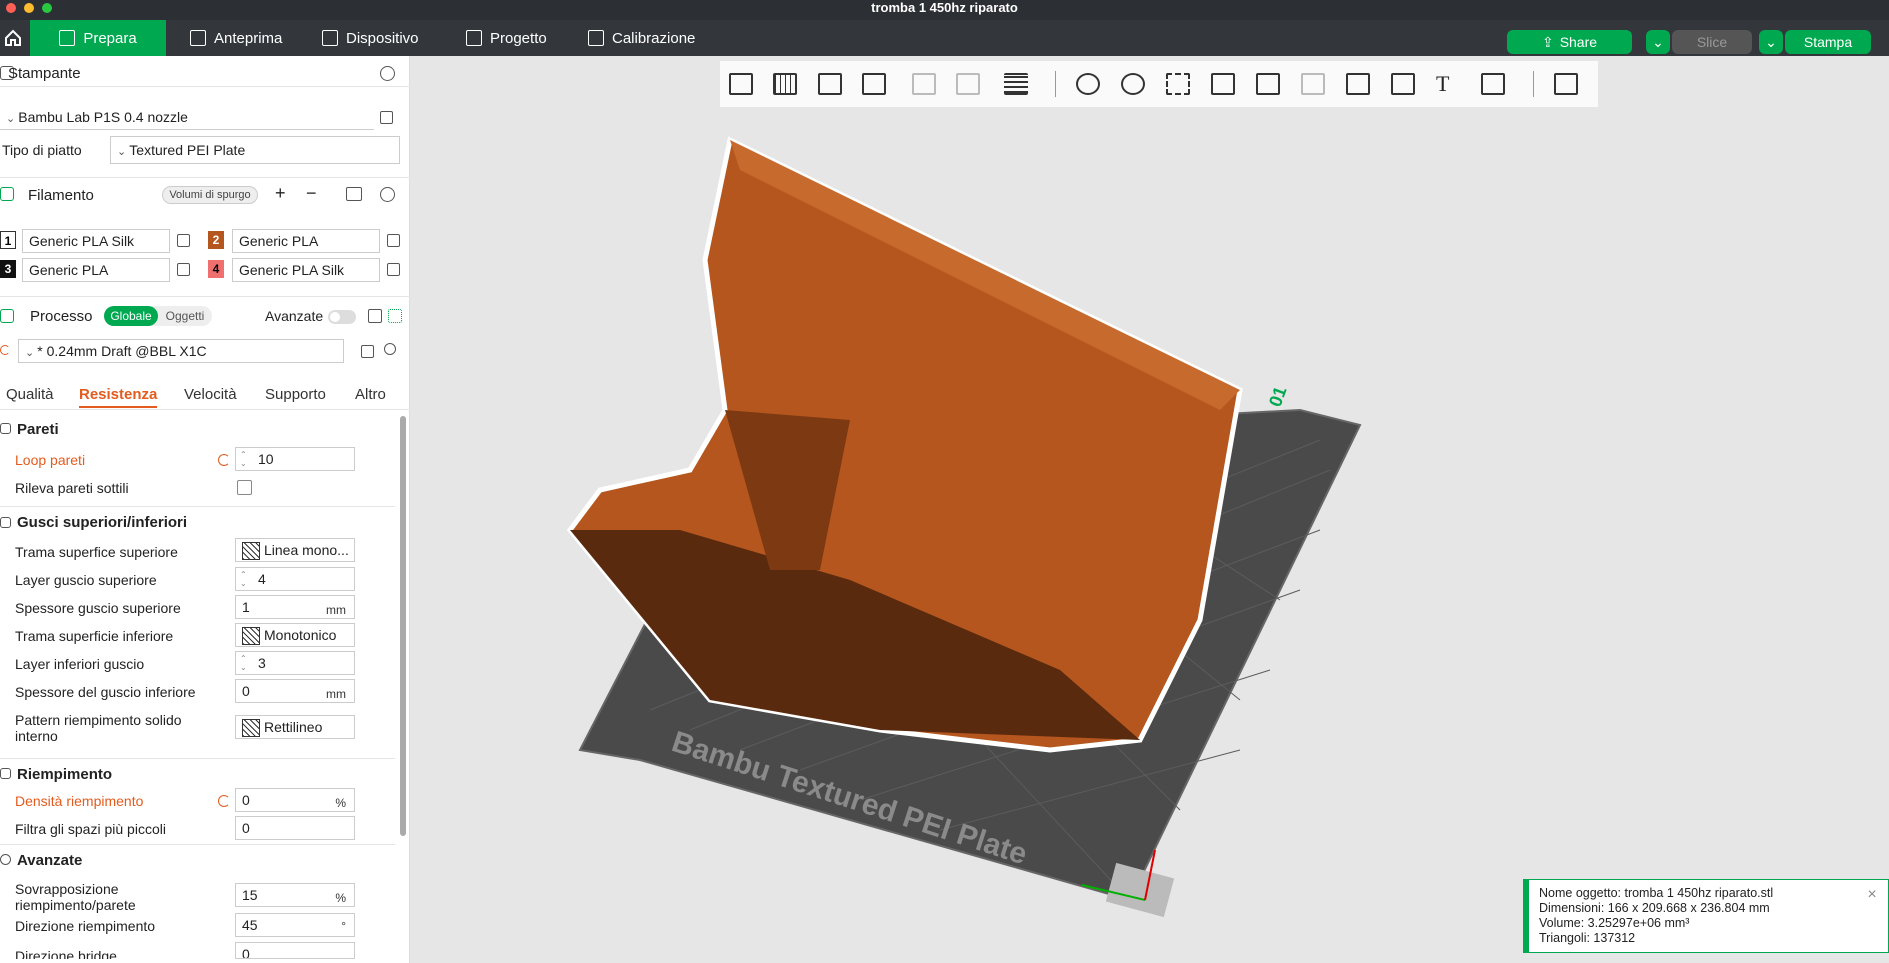  Describe the element at coordinates (968, 84) in the screenshot. I see `split-parts-tool` at that location.